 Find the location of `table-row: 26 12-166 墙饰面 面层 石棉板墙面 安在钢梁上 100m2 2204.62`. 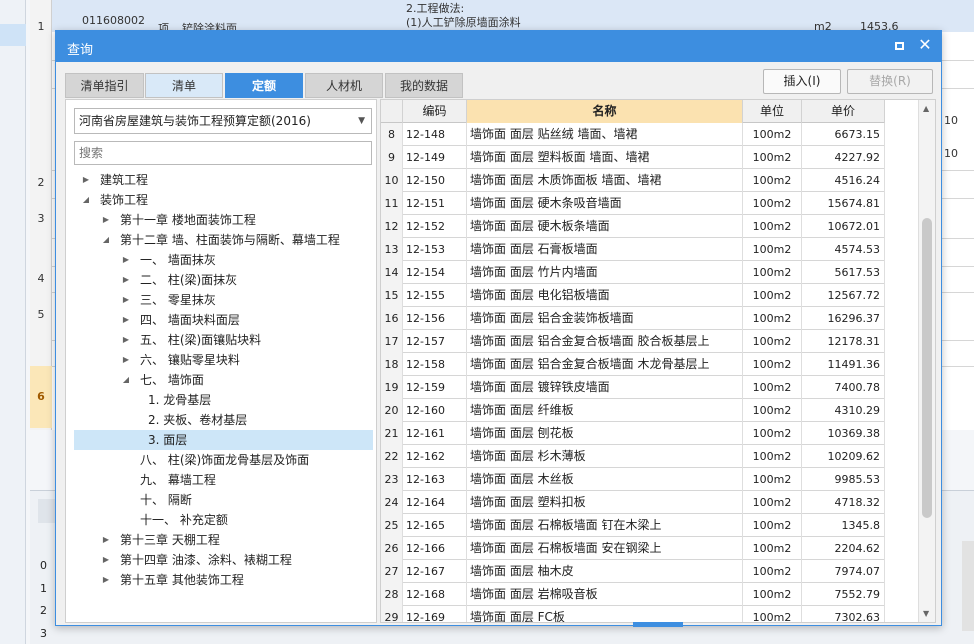

table-row: 26 12-166 墙饰面 面层 石棉板墙面 安在钢梁上 100m2 2204.62 is located at coordinates (633, 548).